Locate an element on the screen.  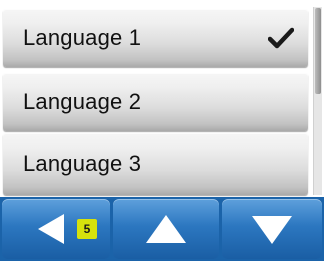
scrollbar is located at coordinates (317, 101).